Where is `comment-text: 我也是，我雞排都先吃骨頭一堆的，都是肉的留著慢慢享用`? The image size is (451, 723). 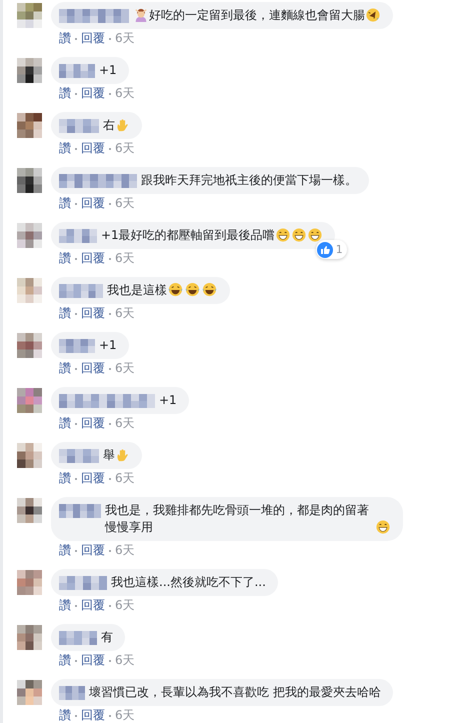
comment-text: 我也是，我雞排都先吃骨頭一堆的，都是肉的留著慢慢享用 is located at coordinates (237, 519).